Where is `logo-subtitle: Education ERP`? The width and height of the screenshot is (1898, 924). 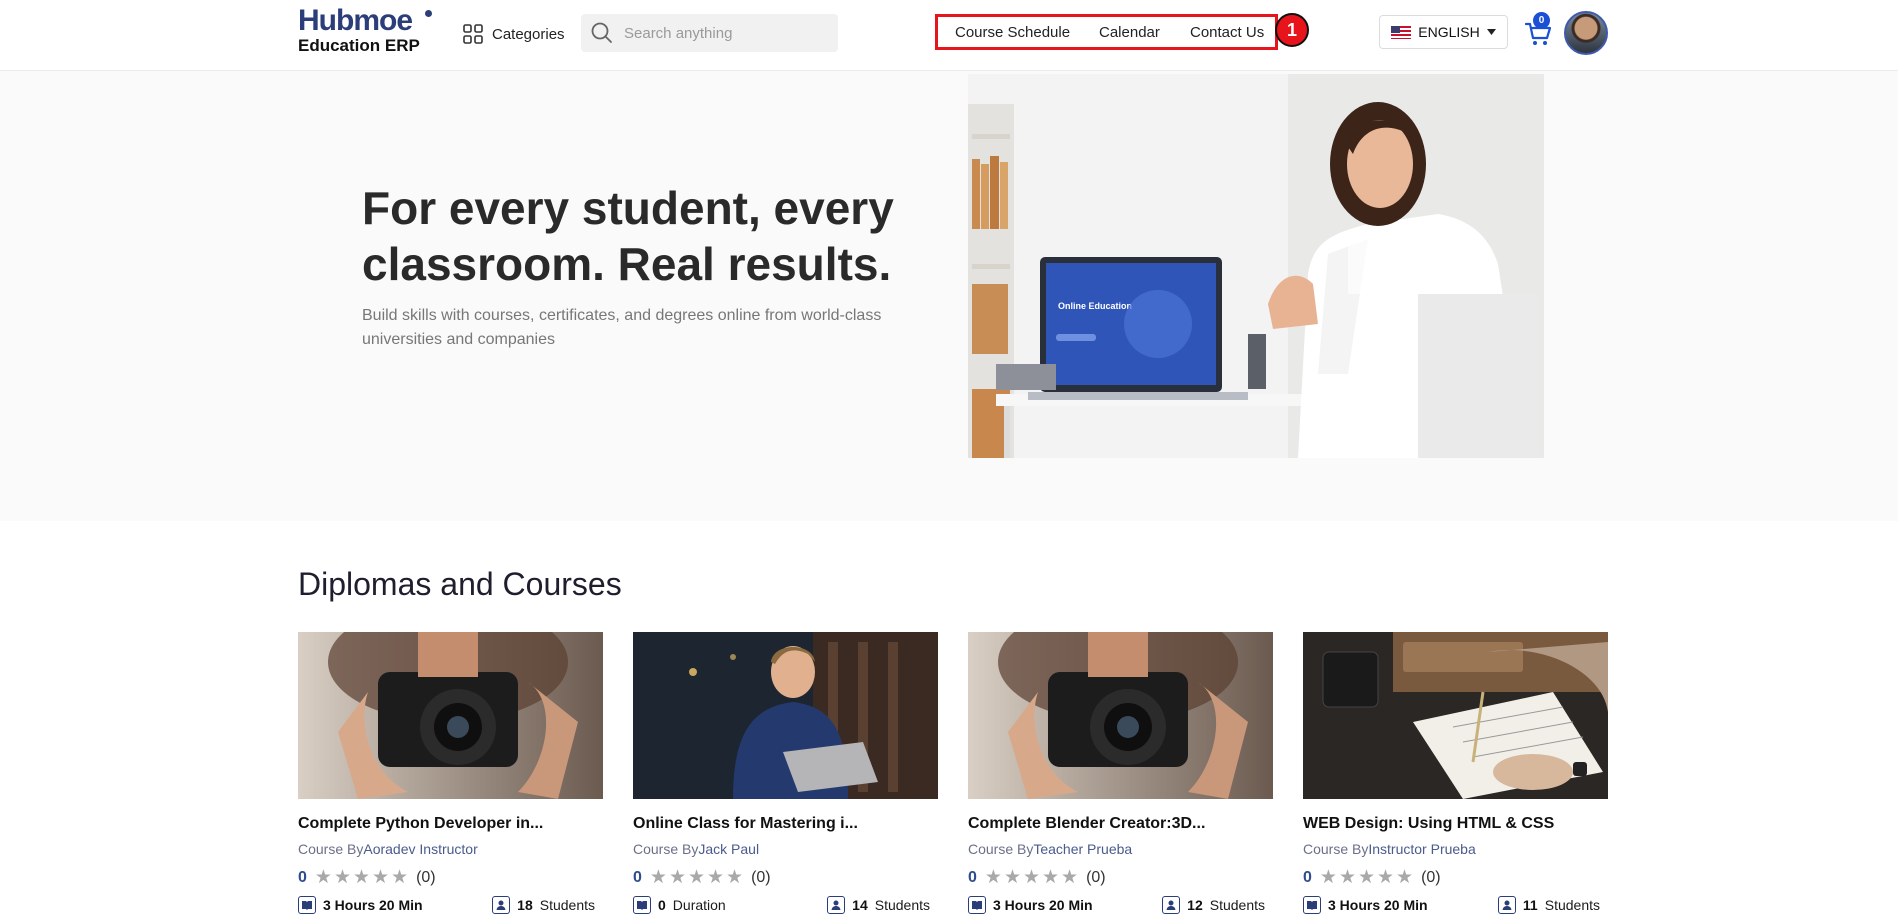
logo-subtitle: Education ERP is located at coordinates (359, 46).